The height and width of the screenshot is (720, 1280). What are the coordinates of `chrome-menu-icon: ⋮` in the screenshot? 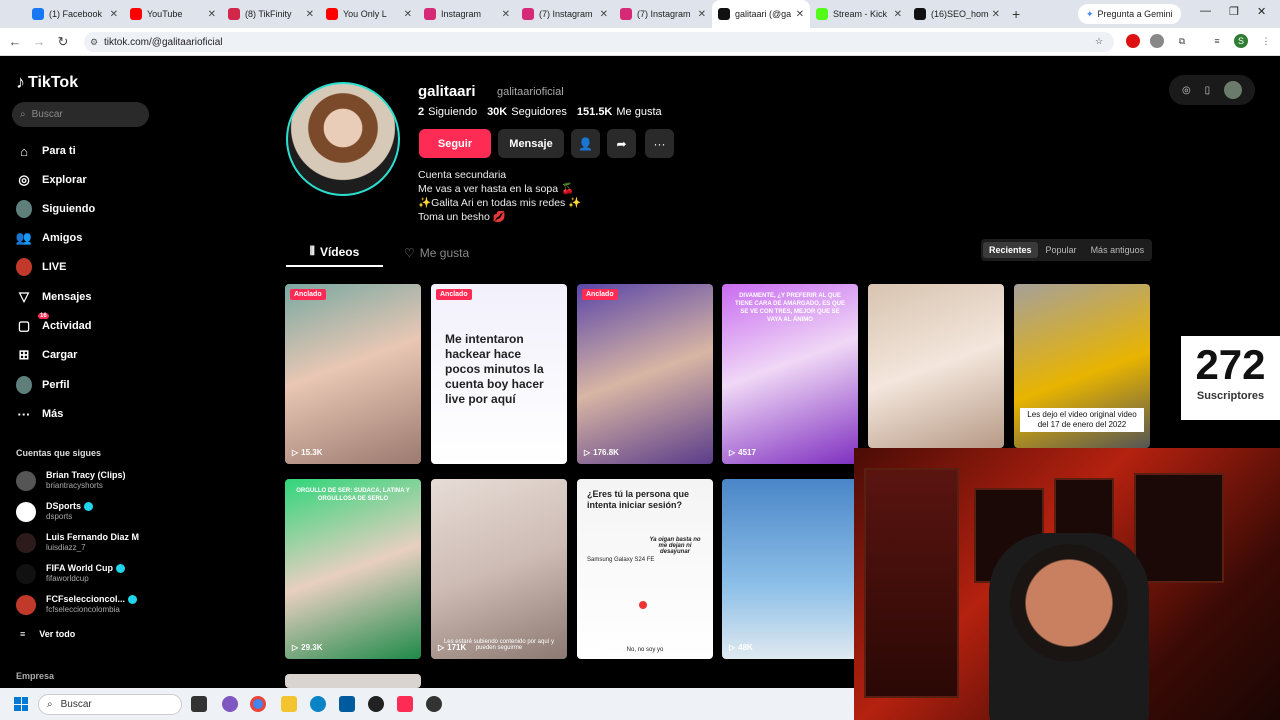 It's located at (1266, 41).